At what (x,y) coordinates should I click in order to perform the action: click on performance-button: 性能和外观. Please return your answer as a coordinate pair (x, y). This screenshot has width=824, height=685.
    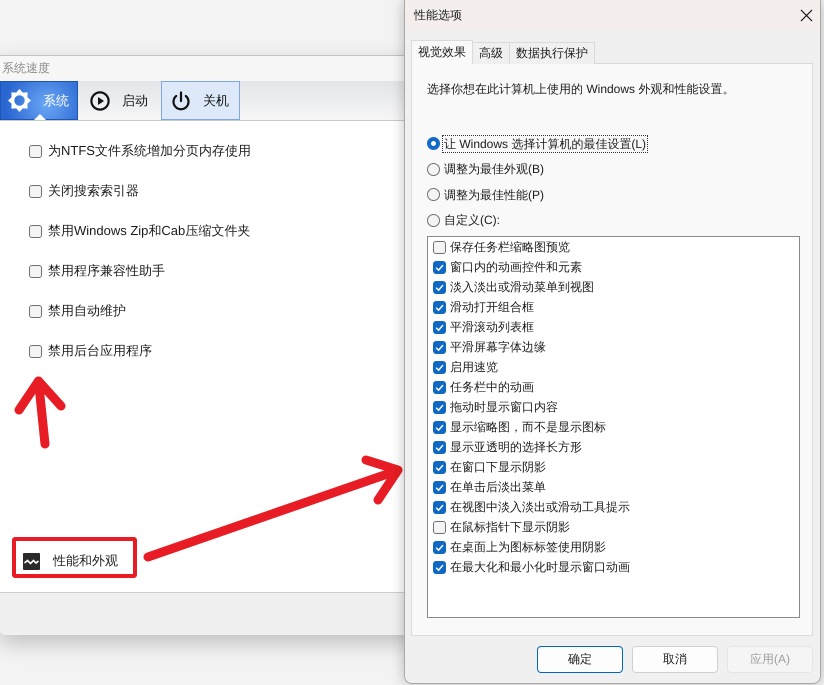
    Looking at the image, I should click on (71, 561).